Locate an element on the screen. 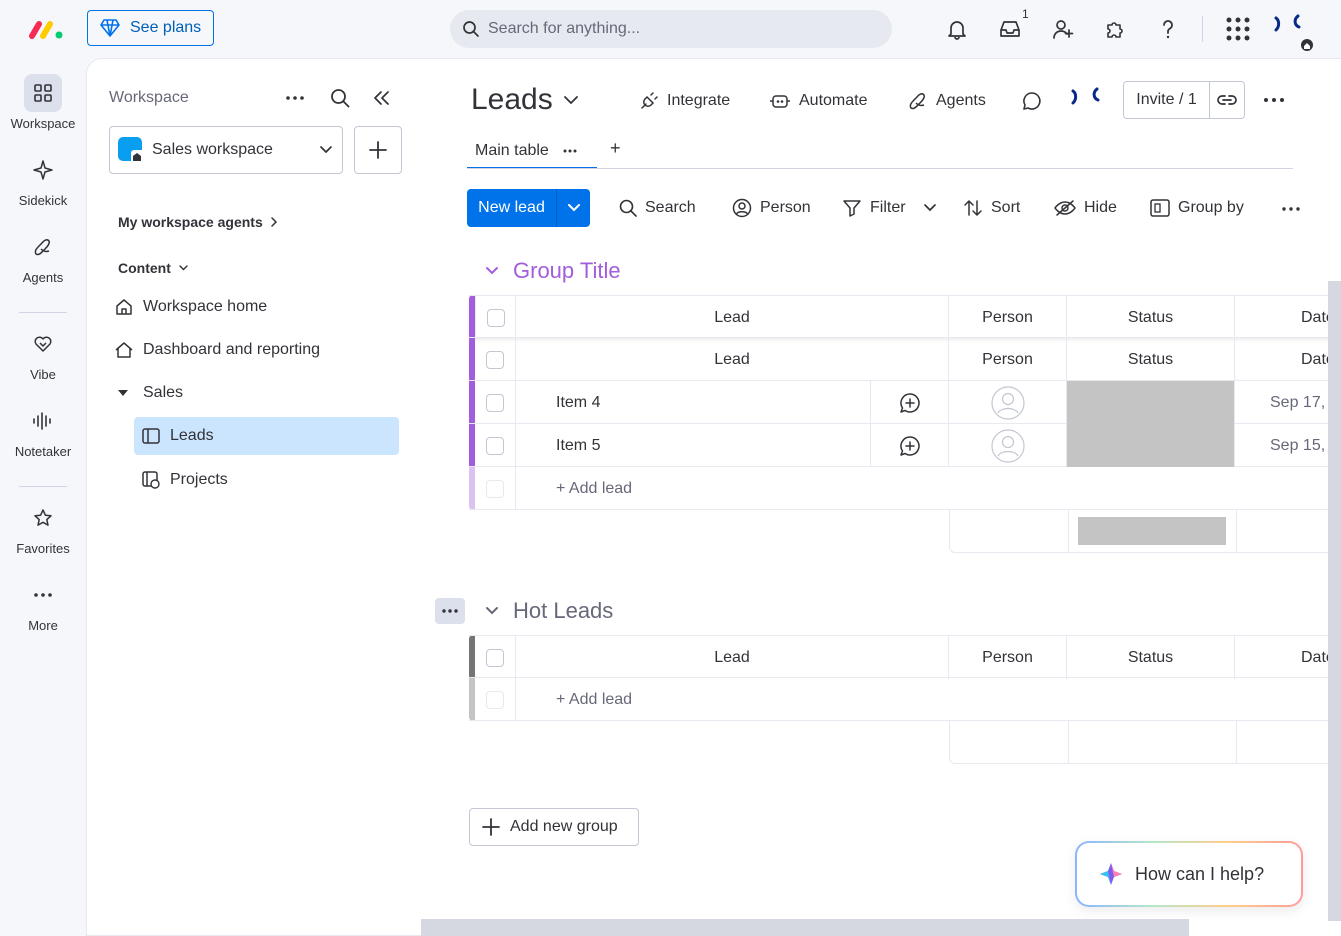 This screenshot has width=1341, height=936. automate-button: Automate is located at coordinates (818, 101).